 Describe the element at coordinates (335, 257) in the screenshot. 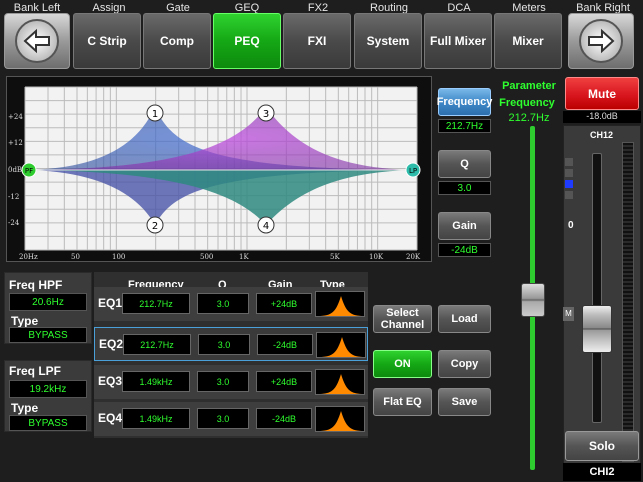

I see `x-tick: 5K` at that location.